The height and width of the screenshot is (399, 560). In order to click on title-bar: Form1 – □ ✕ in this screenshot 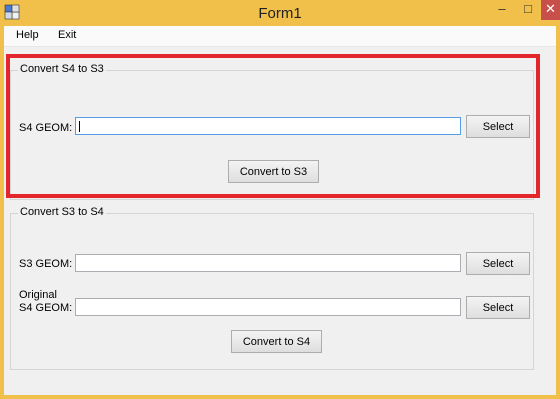, I will do `click(280, 13)`.